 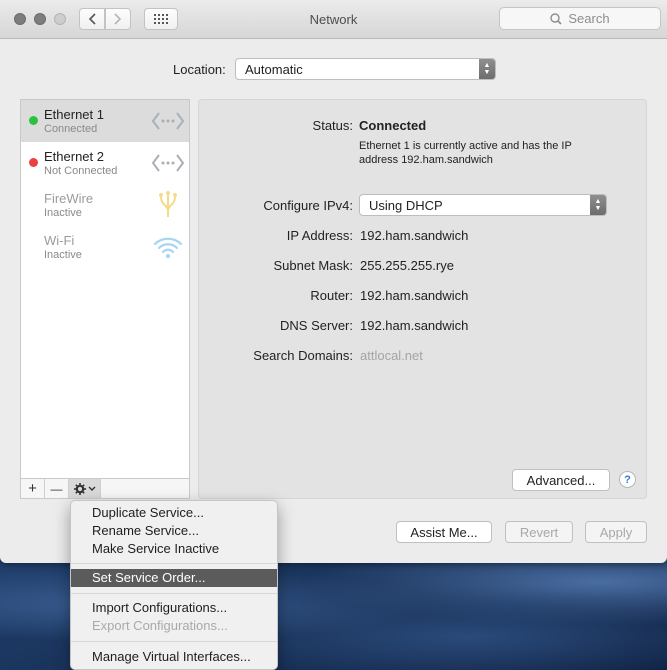 I want to click on dns-server-value: 192.ham.sandwich, so click(x=414, y=325).